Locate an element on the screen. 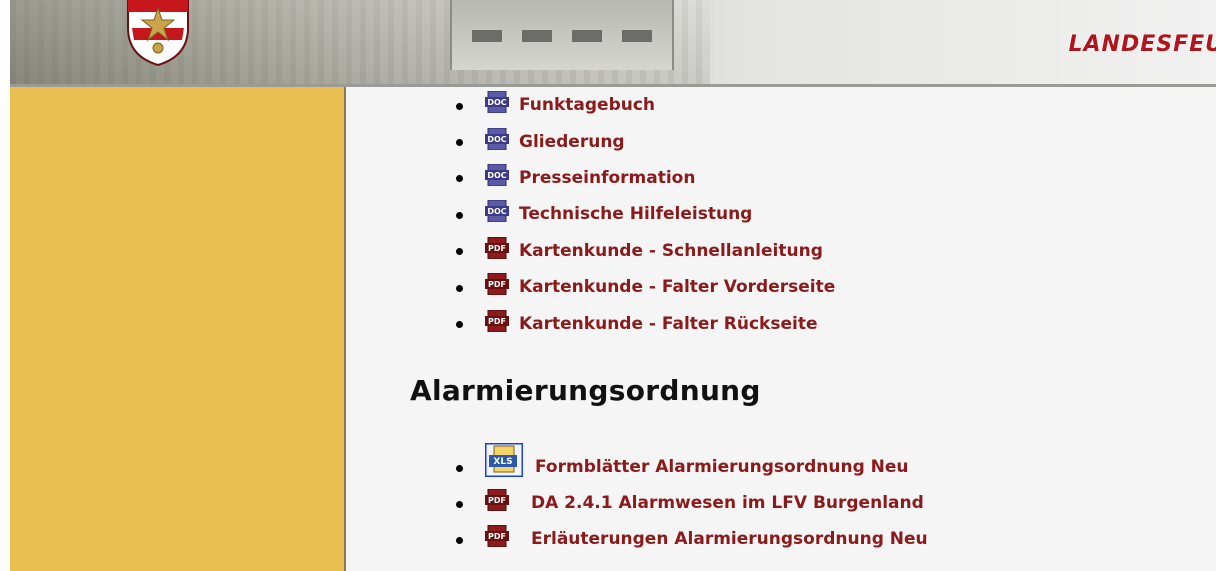 Image resolution: width=1216 pixels, height=571 pixels. list-item: XLS Formblätter Alarmierungsordnung Neu is located at coordinates (692, 464).